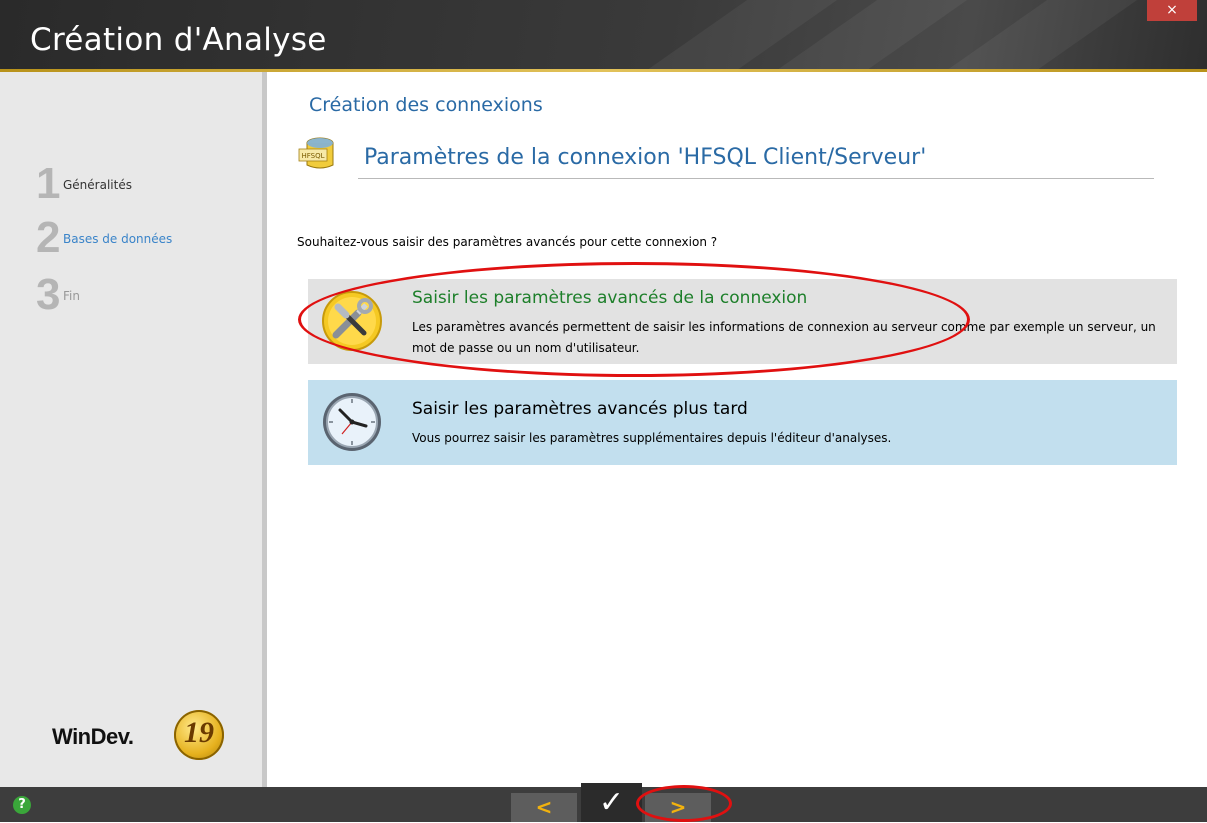 The height and width of the screenshot is (823, 1207). What do you see at coordinates (48, 183) in the screenshot?
I see `step-number: 1` at bounding box center [48, 183].